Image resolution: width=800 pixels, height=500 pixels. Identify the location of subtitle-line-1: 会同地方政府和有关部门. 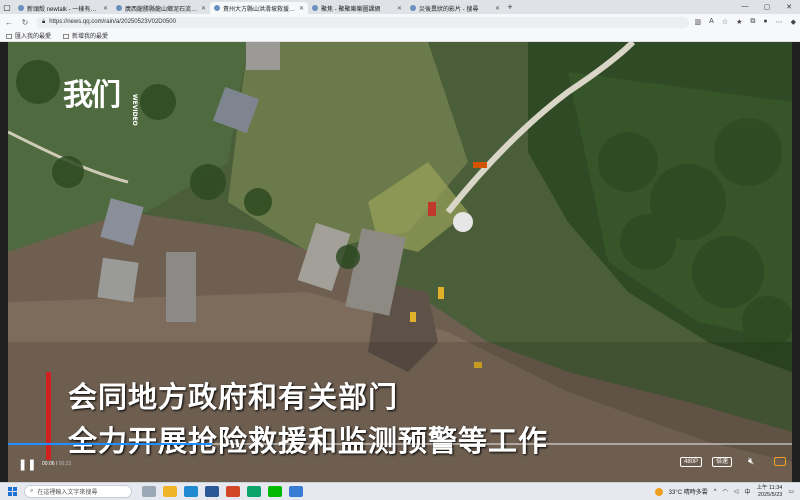
(233, 397).